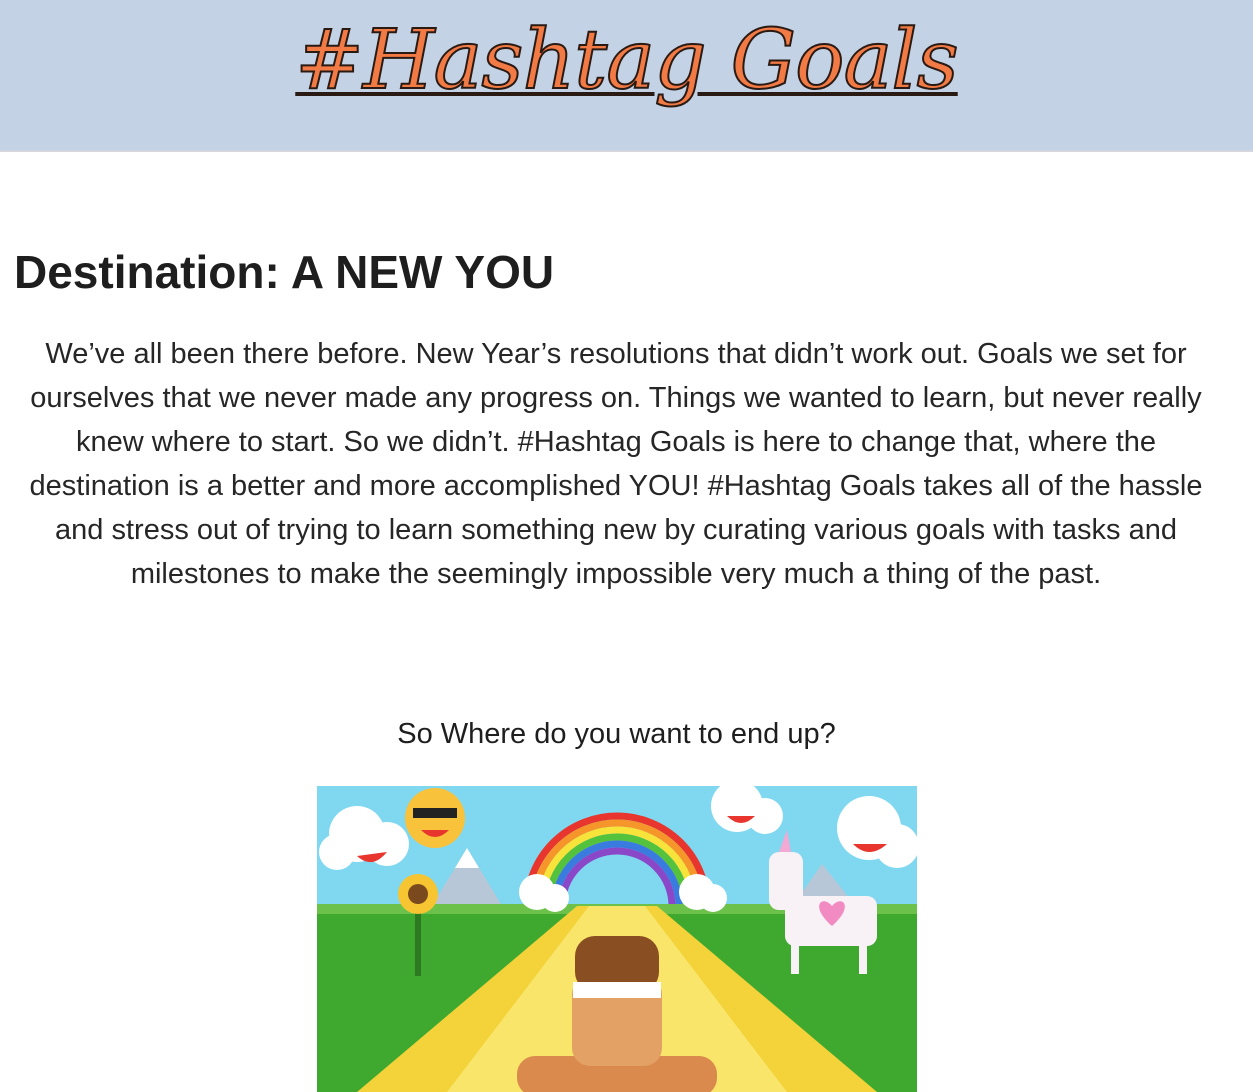 This screenshot has height=1092, width=1253. I want to click on site-logo-link: #Hashtag Goals, so click(626, 61).